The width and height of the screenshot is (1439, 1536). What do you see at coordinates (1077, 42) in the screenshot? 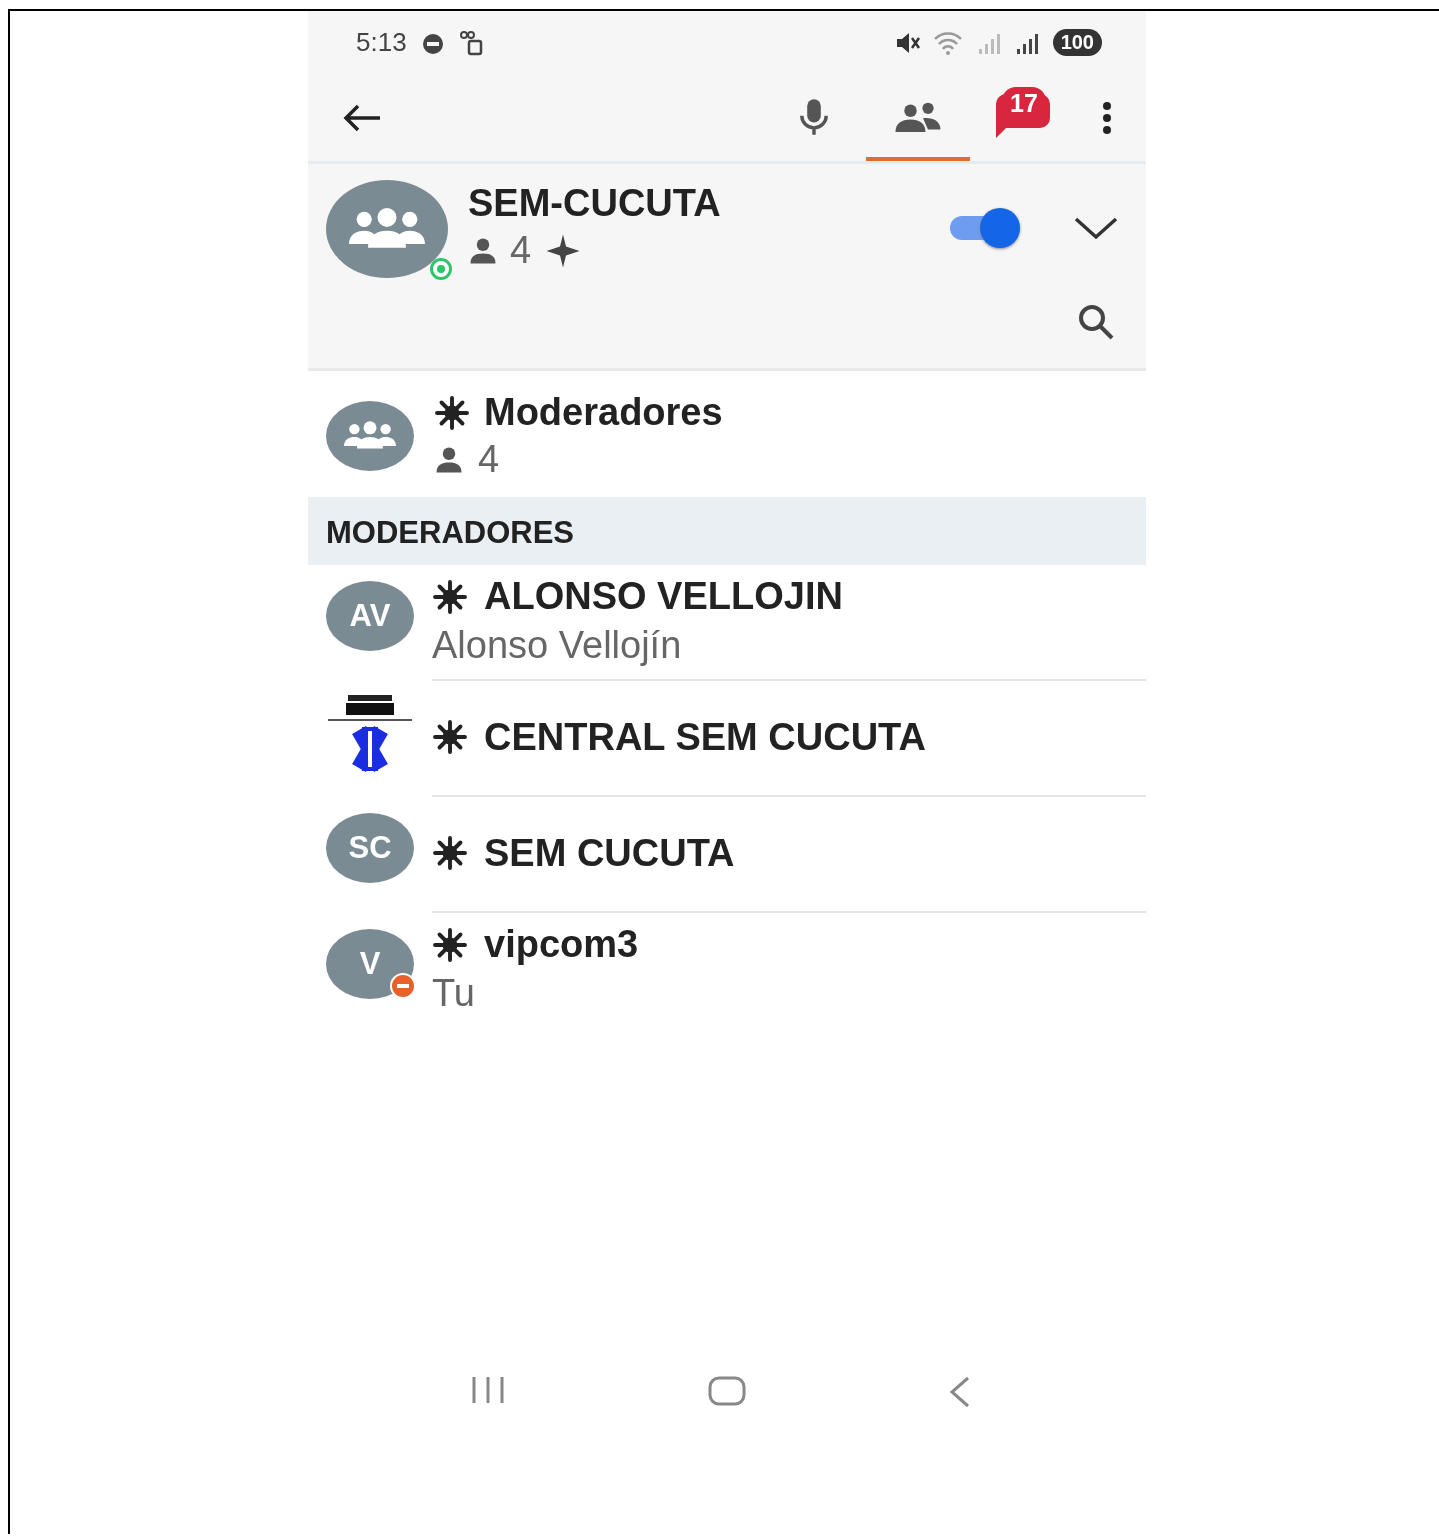
I see `battery-level: 100` at bounding box center [1077, 42].